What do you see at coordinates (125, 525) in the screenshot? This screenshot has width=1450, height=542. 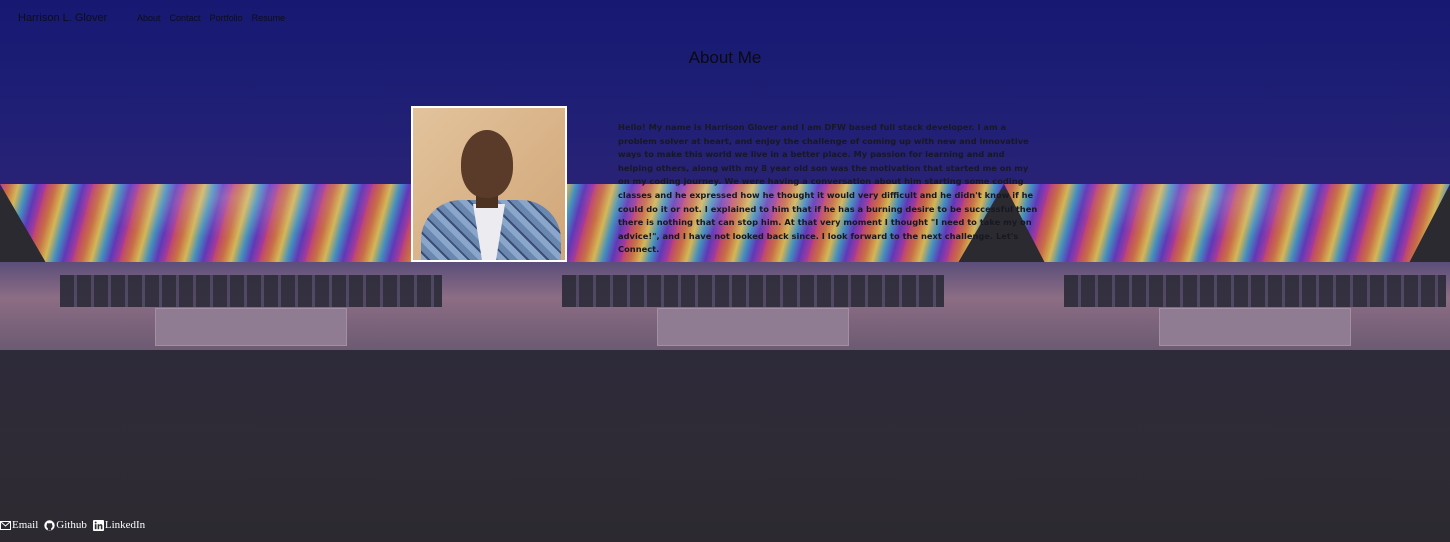 I see `linkedin-label: LinkedIn` at bounding box center [125, 525].